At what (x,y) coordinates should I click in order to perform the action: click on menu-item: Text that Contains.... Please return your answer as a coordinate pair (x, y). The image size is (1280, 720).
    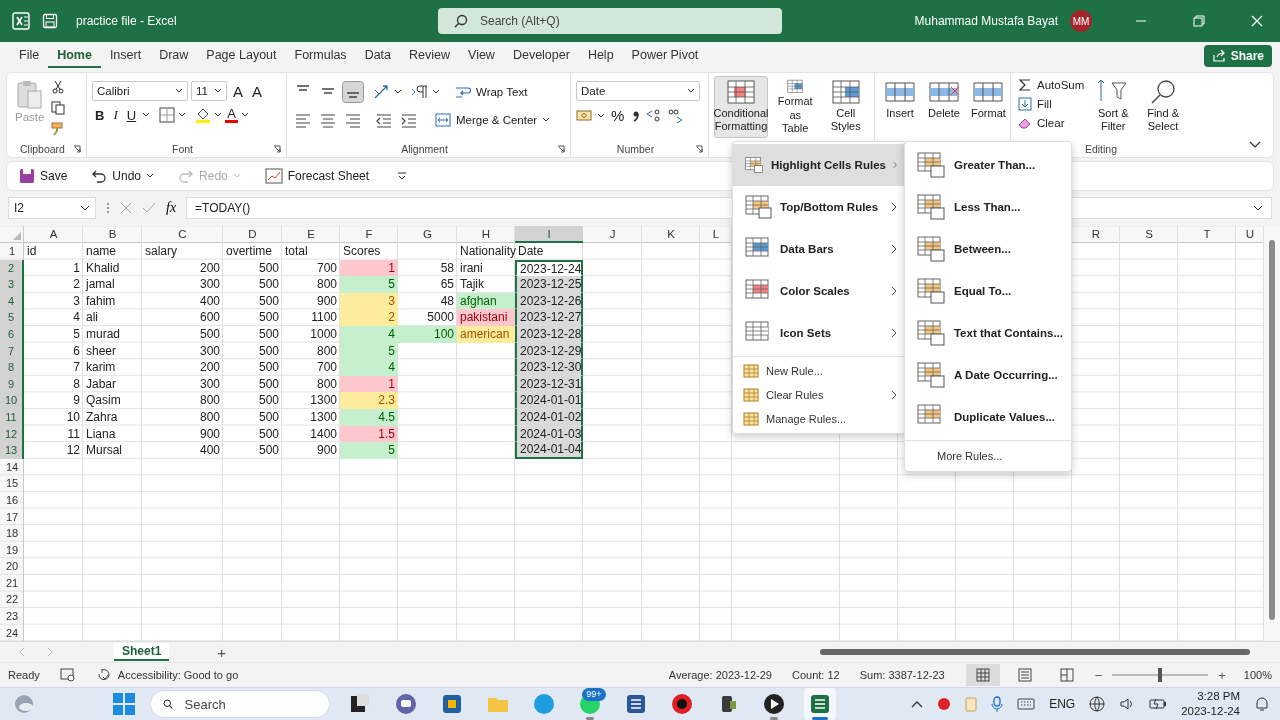
    Looking at the image, I should click on (988, 333).